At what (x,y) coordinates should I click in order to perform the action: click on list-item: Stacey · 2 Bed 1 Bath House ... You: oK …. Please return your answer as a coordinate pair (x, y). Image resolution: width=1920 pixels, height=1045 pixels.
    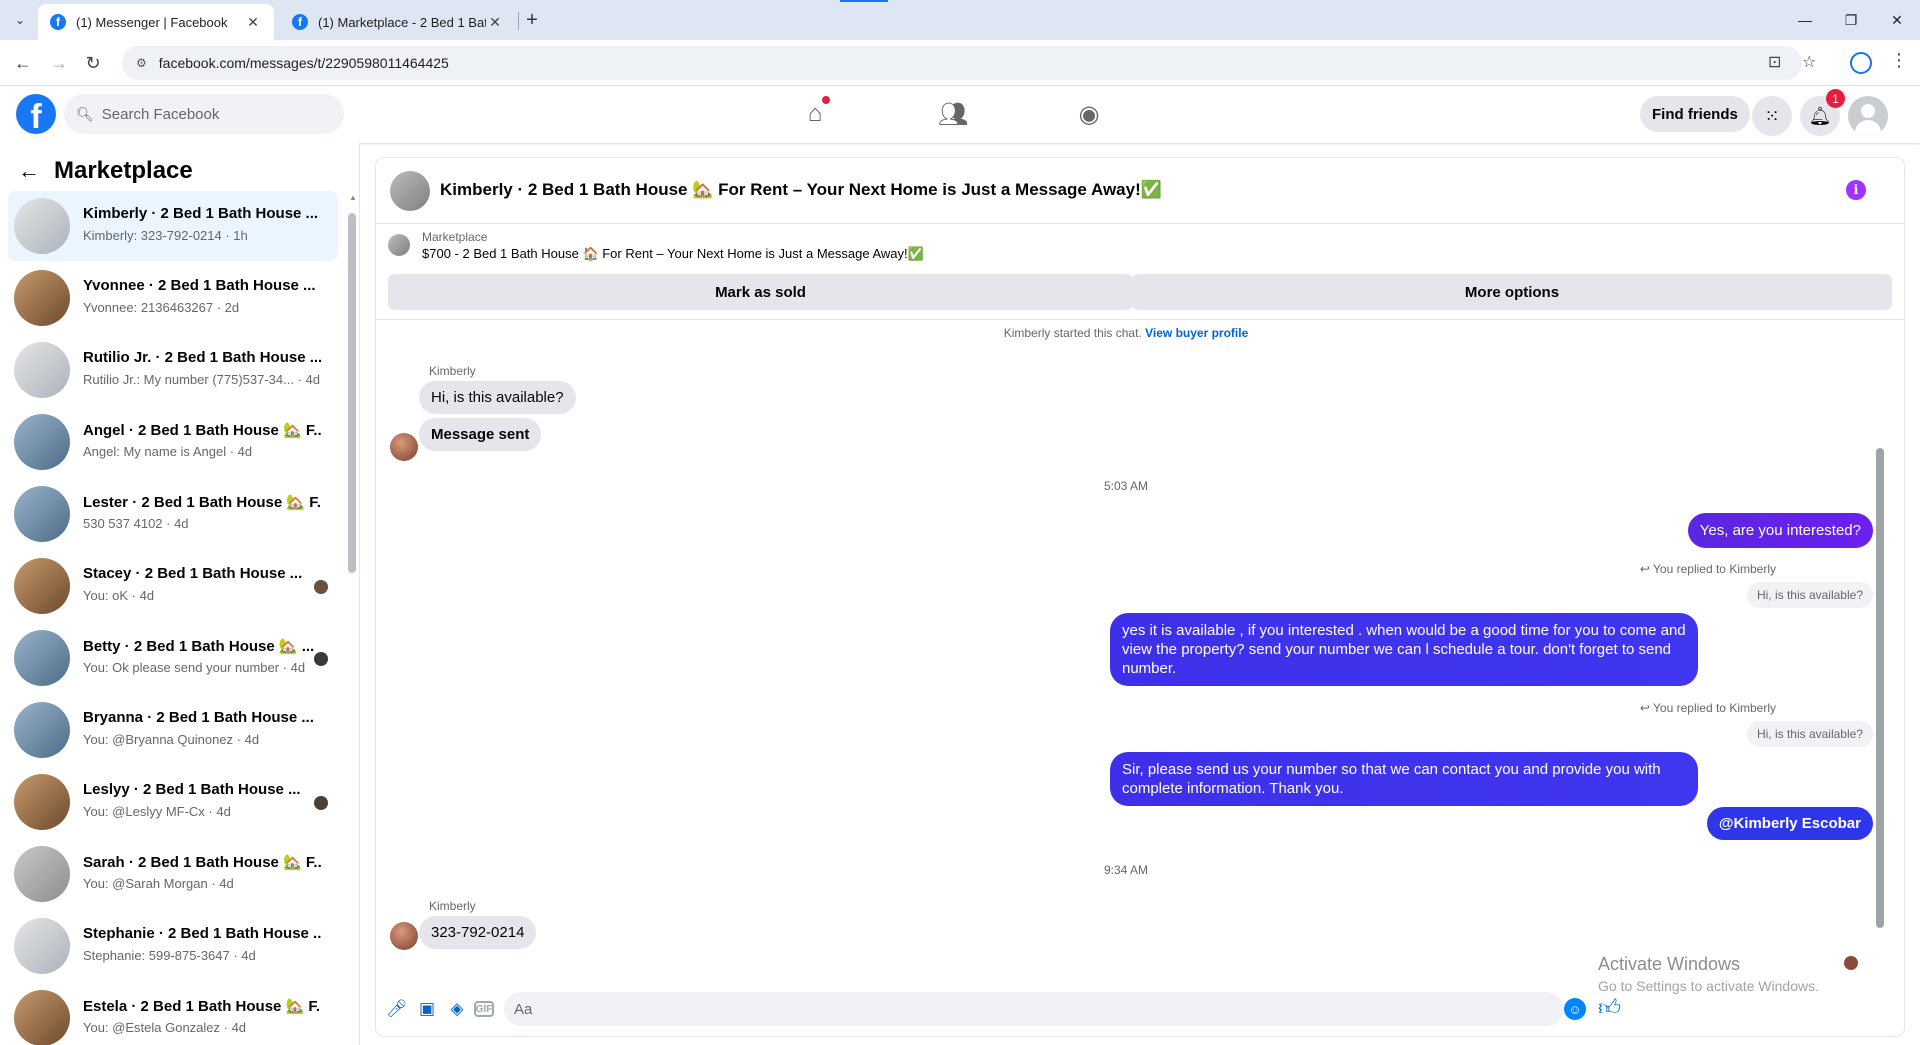
    Looking at the image, I should click on (173, 586).